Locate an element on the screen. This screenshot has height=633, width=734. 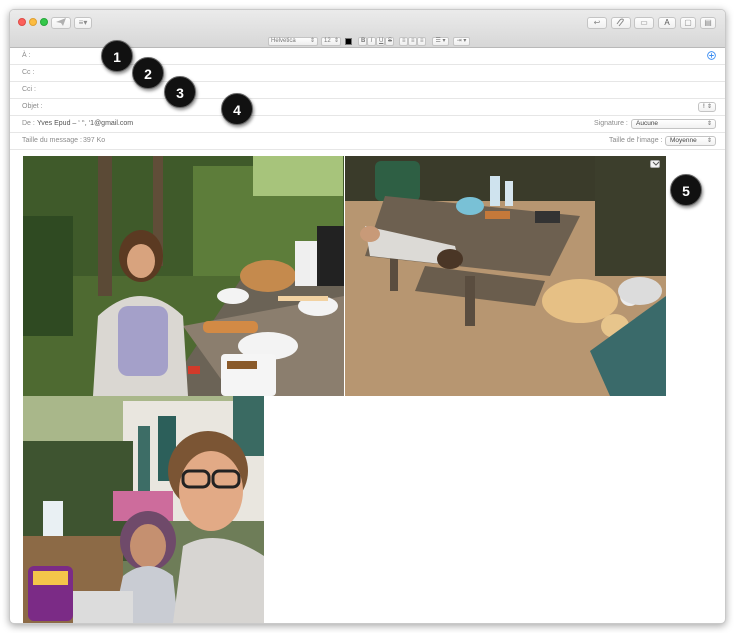
photo-selfie-image is located at coordinates (143, 509).